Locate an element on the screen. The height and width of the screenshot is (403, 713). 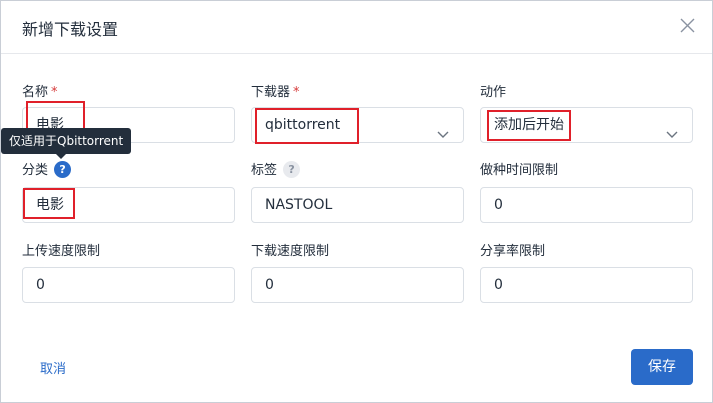
tags-input: NASTOOL is located at coordinates (357, 205).